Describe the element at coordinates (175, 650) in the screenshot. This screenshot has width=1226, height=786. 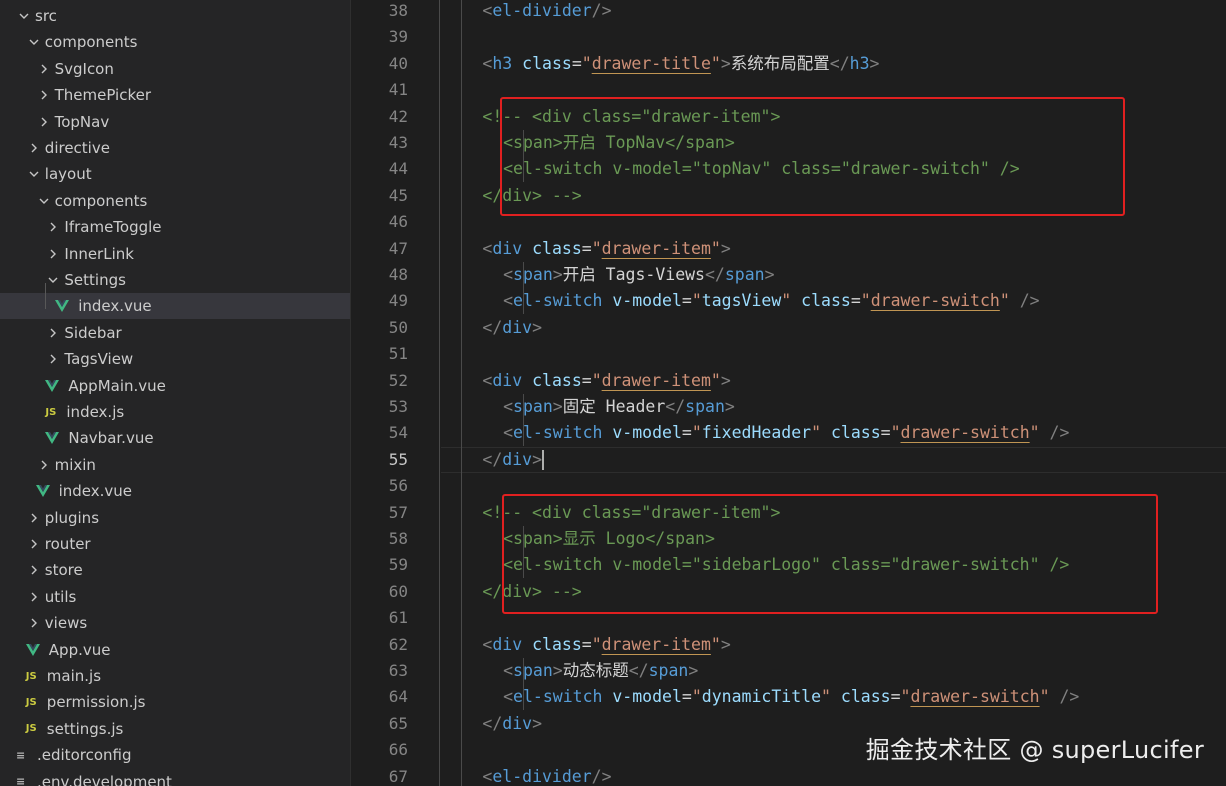
I see `tree-file: App.vue` at that location.